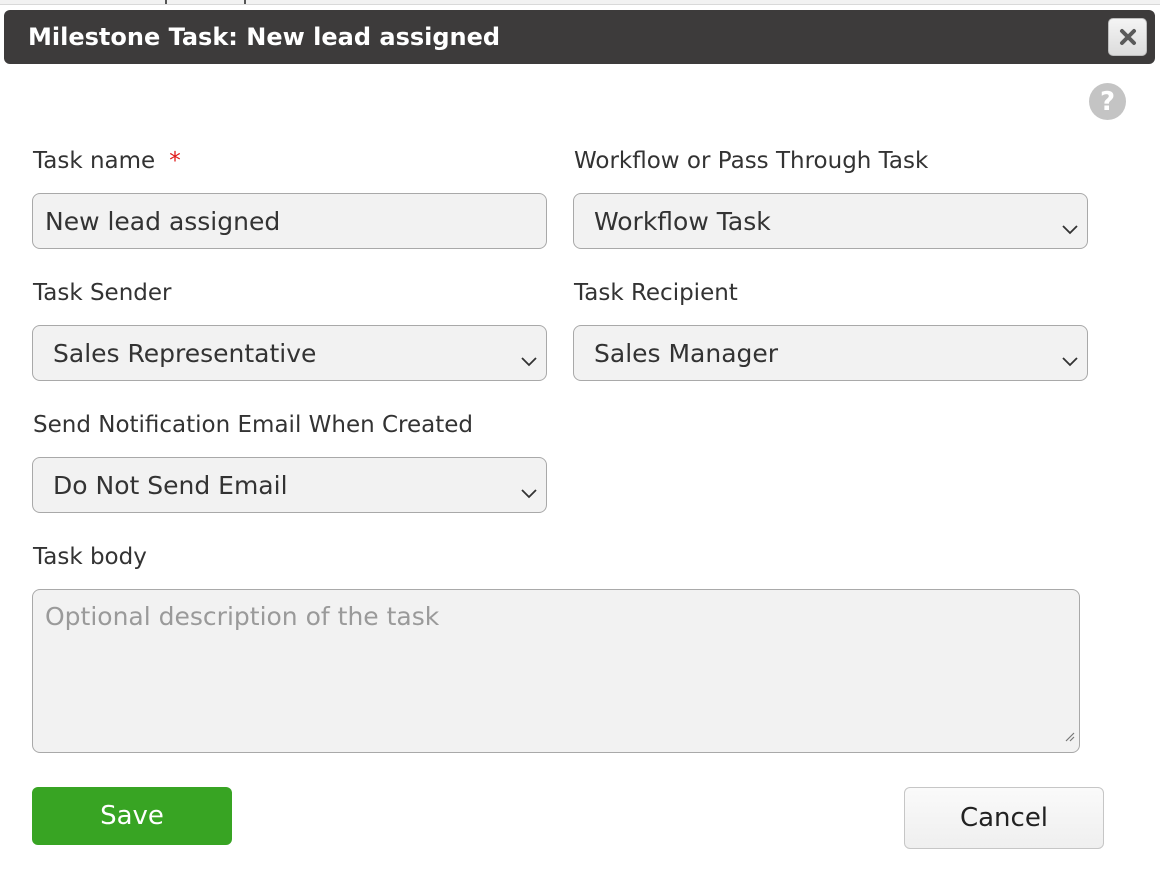 The height and width of the screenshot is (894, 1160). I want to click on help-icon: ?, so click(1107, 101).